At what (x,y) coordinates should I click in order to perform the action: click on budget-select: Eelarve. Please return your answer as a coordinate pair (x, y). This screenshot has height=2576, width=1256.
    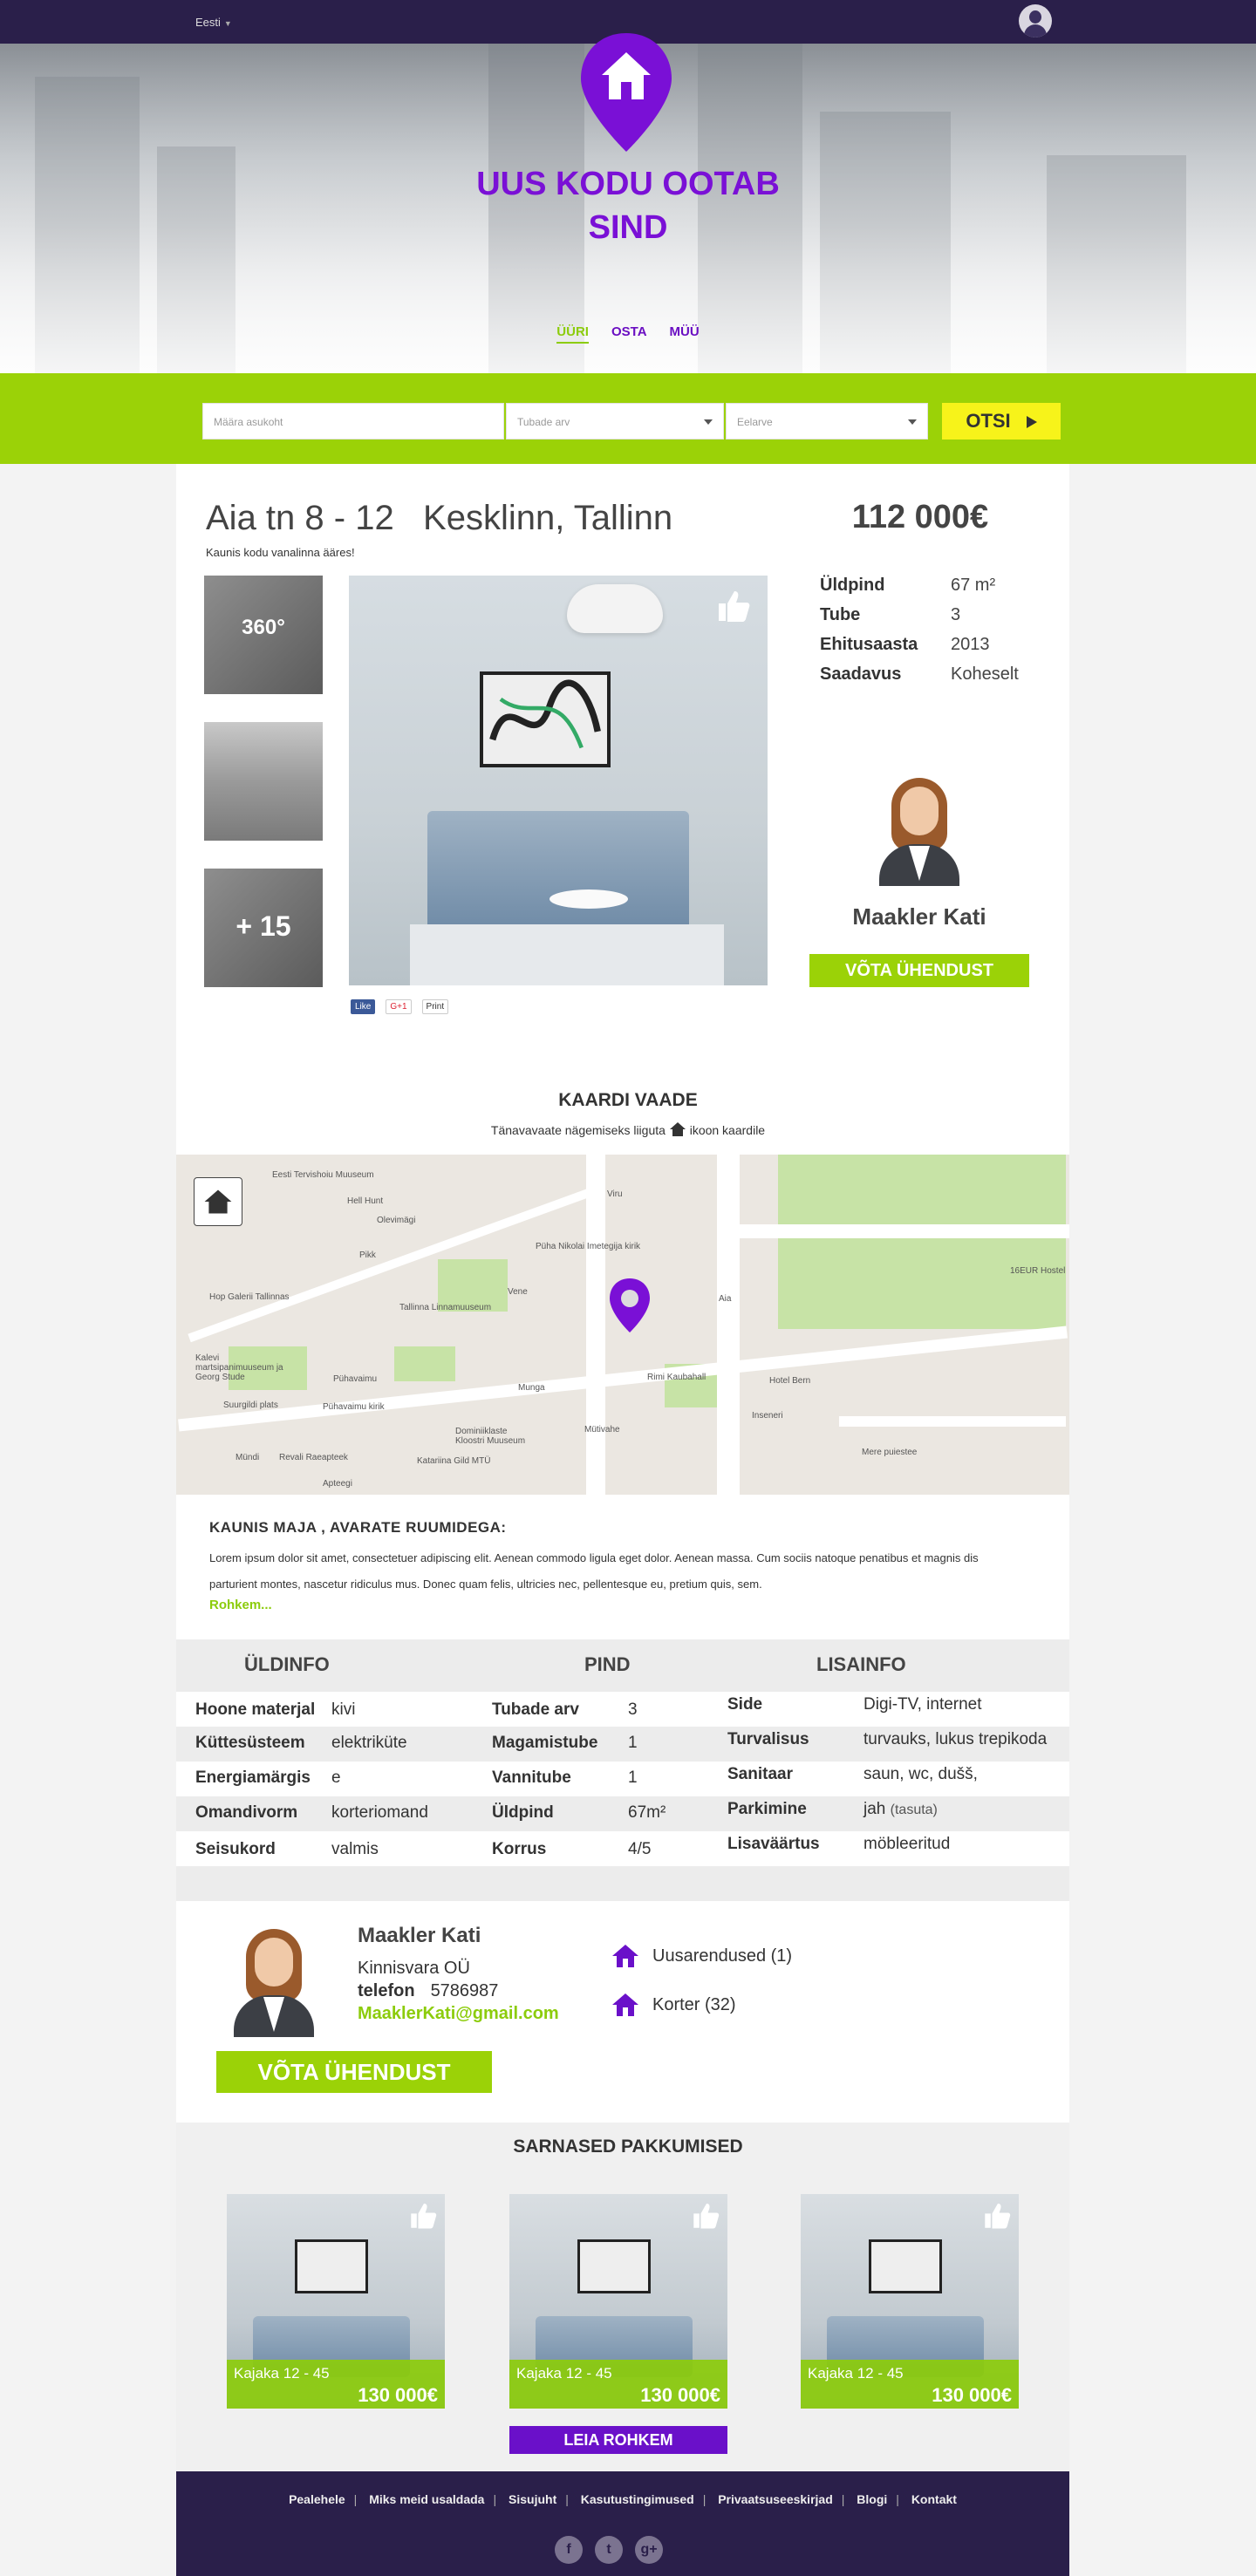
    Looking at the image, I should click on (827, 422).